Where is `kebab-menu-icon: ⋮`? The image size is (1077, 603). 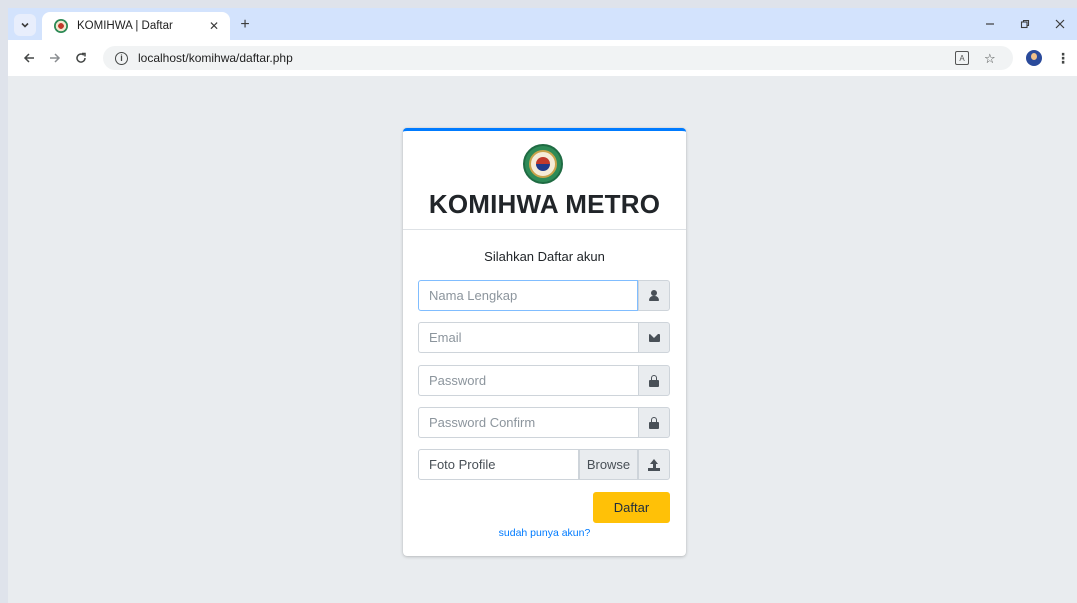
kebab-menu-icon: ⋮ is located at coordinates (1063, 58).